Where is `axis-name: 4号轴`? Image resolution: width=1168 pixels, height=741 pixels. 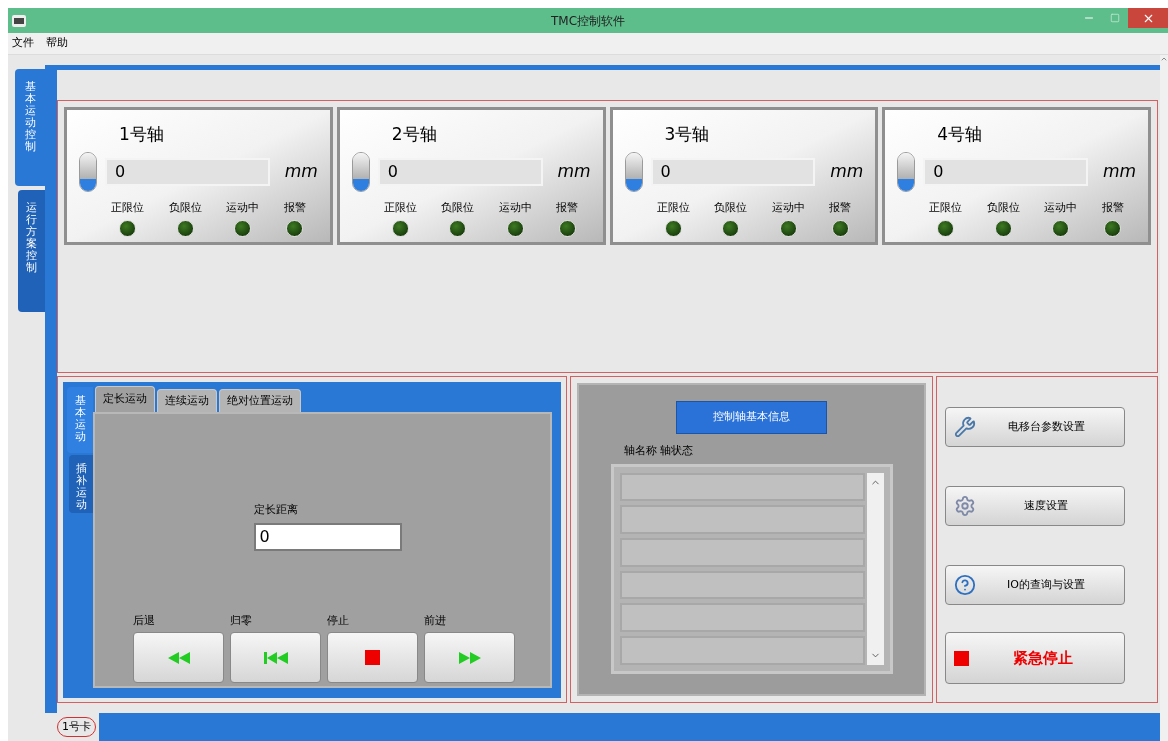 axis-name: 4号轴 is located at coordinates (960, 134).